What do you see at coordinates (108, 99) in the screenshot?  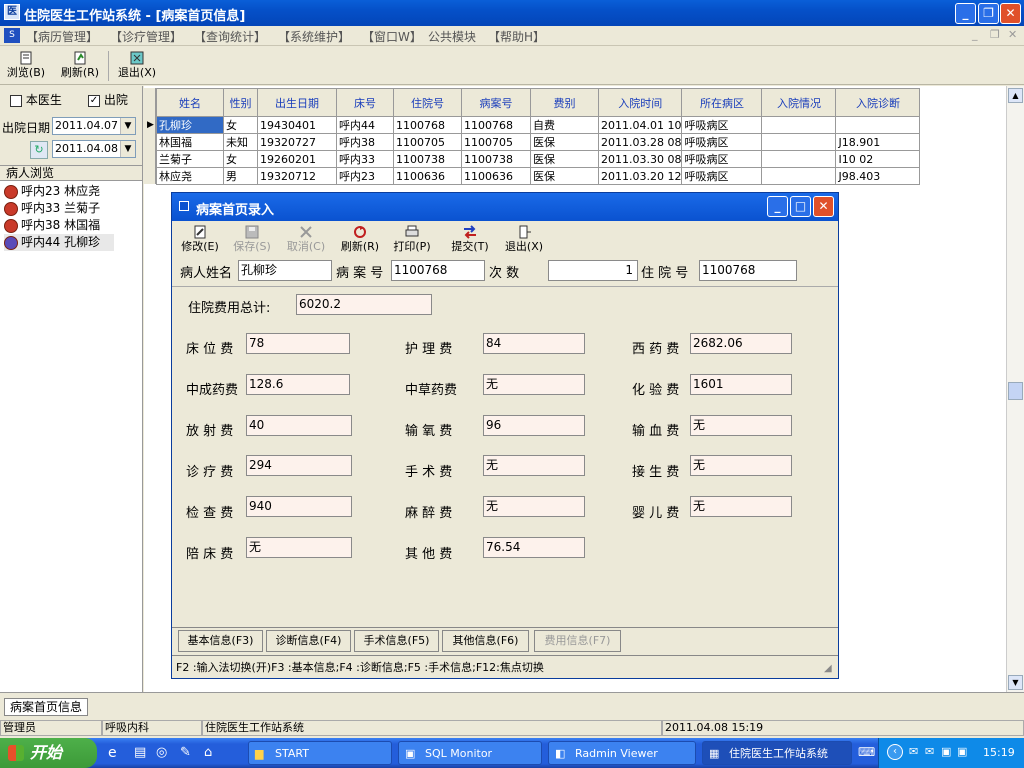 I see `chk-discharged: ✓ 出院` at bounding box center [108, 99].